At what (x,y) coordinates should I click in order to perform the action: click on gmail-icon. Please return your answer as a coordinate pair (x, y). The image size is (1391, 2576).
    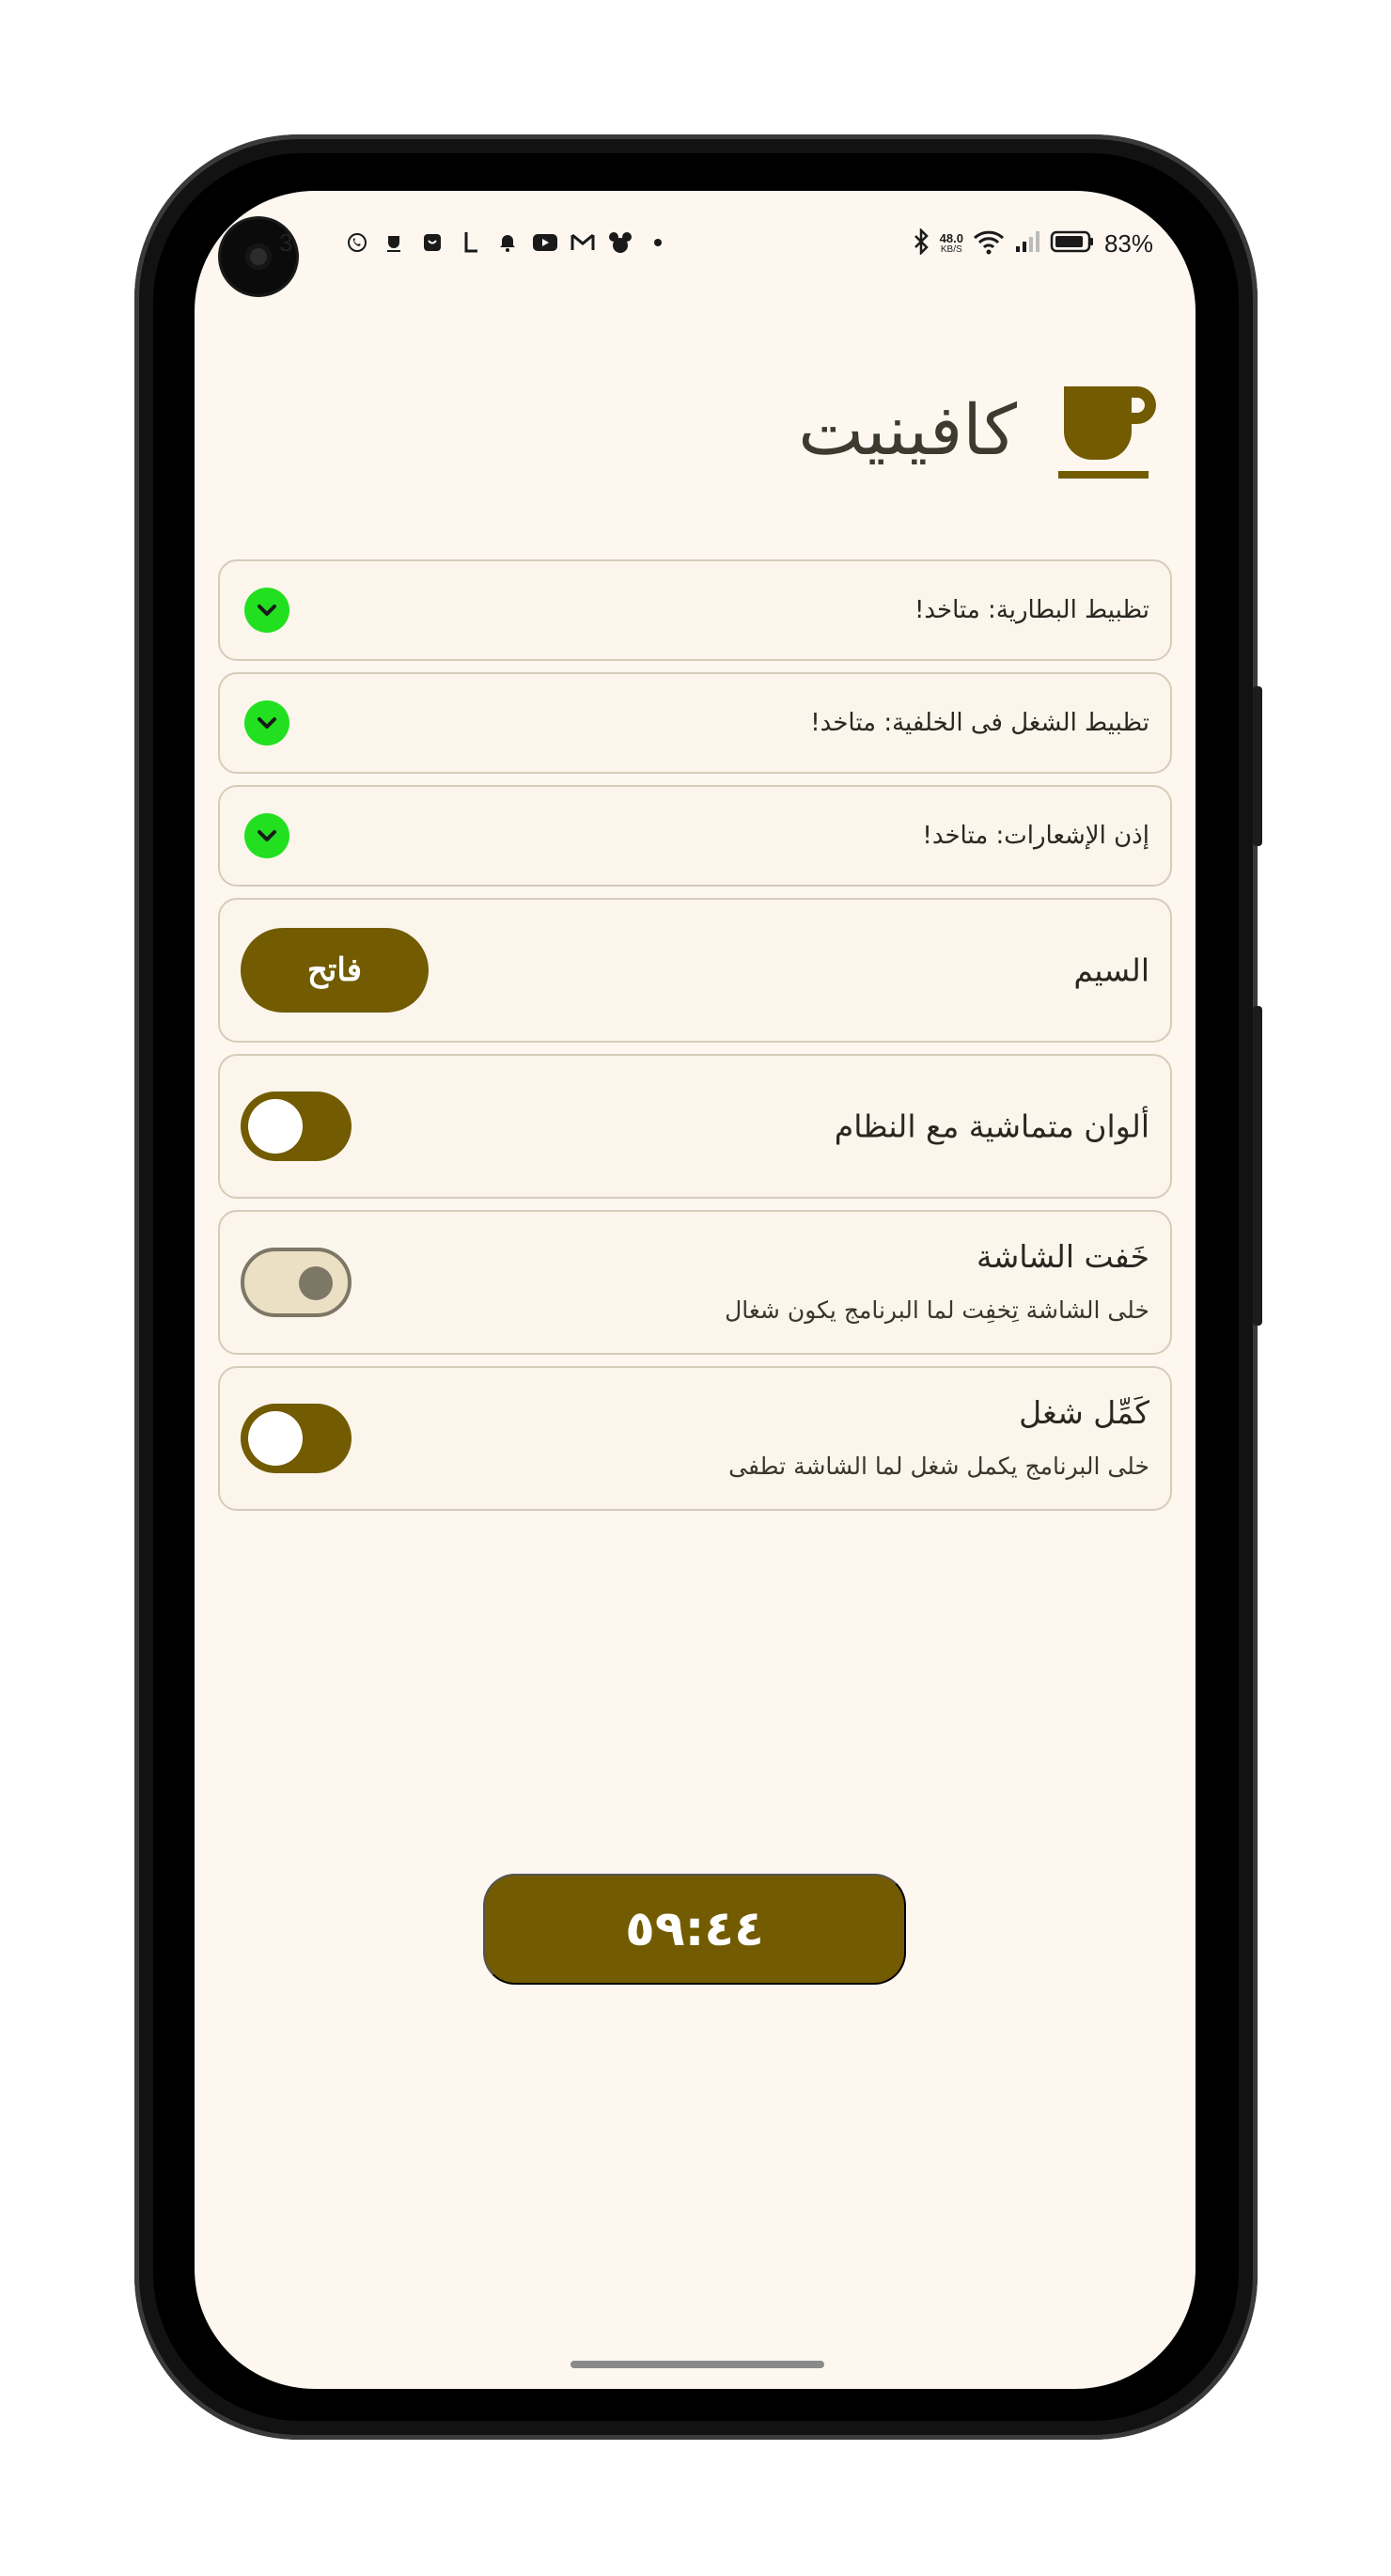
    Looking at the image, I should click on (583, 243).